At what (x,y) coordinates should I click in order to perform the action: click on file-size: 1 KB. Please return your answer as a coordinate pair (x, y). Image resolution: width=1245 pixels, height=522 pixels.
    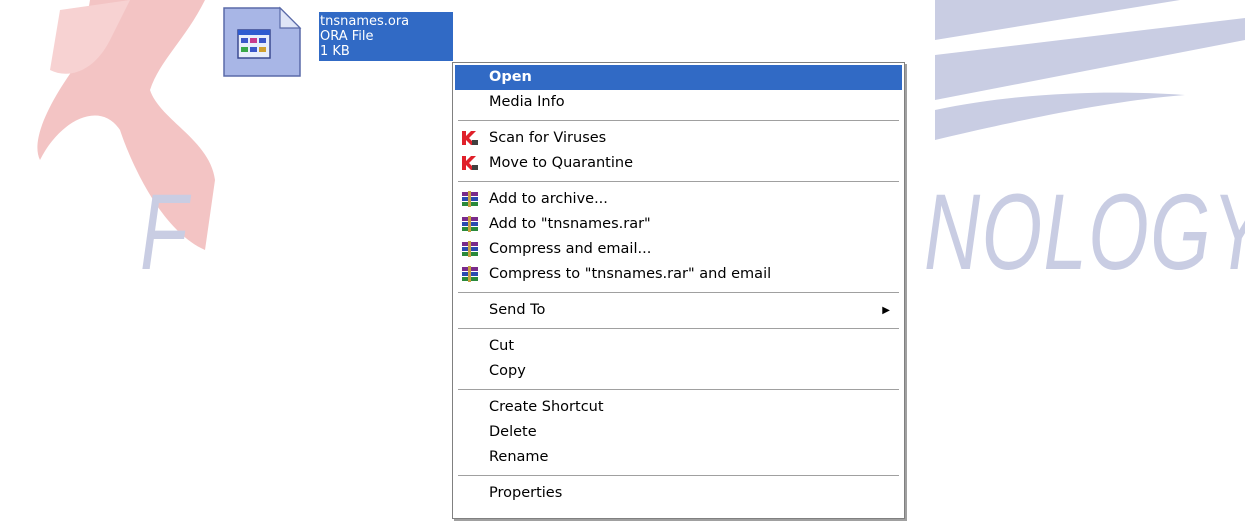
    Looking at the image, I should click on (335, 51).